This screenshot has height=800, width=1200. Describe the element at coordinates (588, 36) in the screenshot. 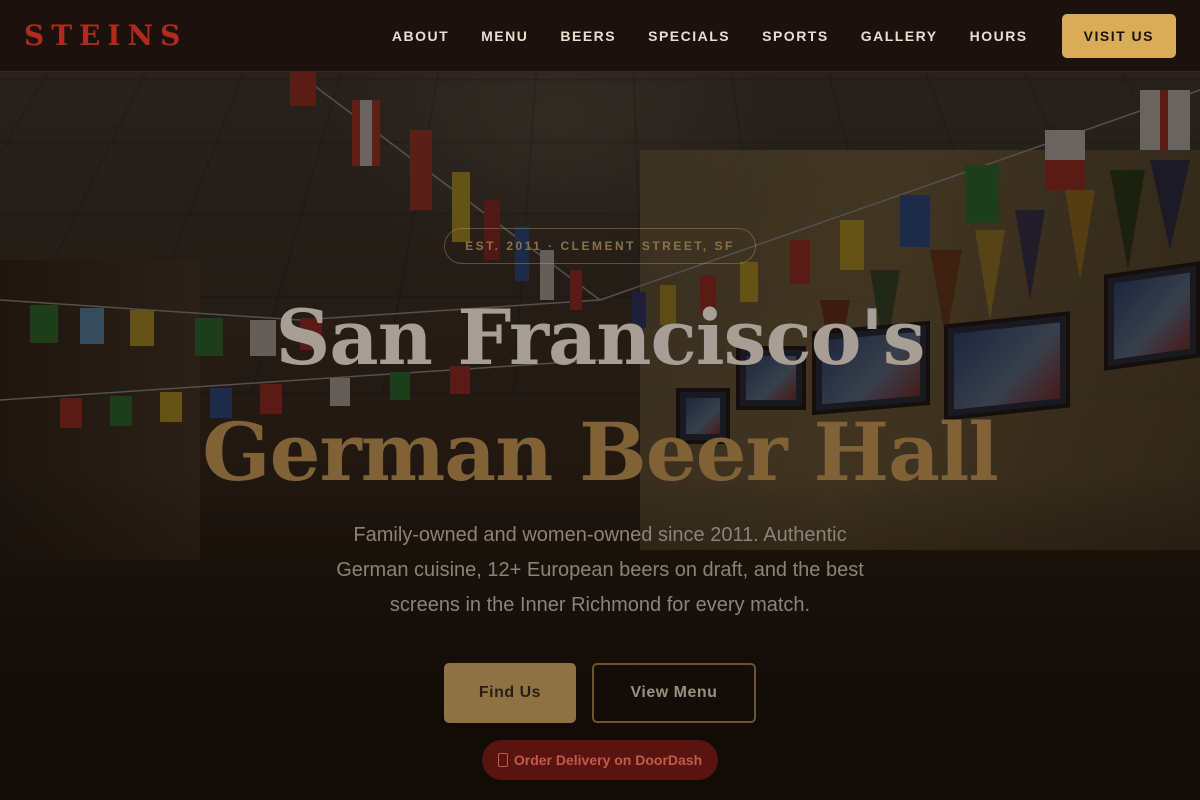

I see `nav-beers: BEERS` at that location.